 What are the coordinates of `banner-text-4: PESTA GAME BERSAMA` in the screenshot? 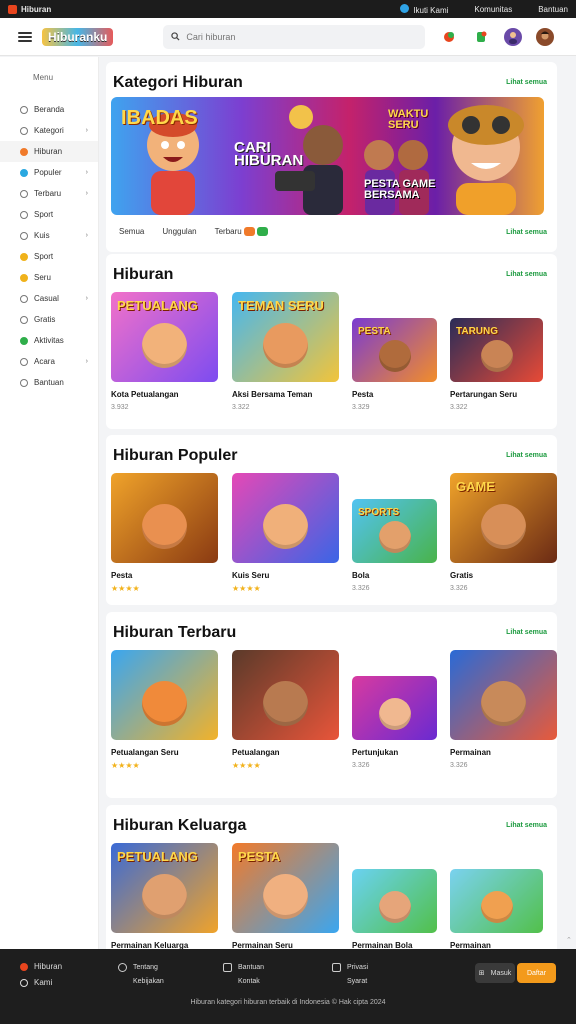 It's located at (400, 189).